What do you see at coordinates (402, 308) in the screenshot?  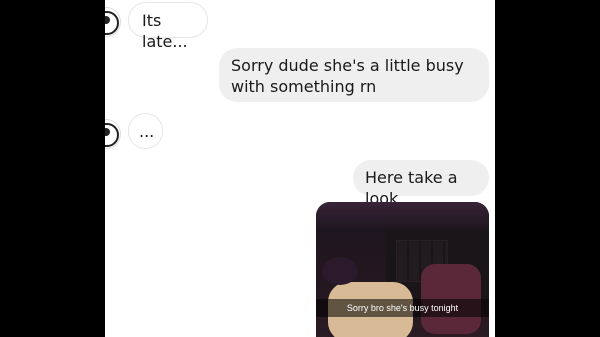 I see `photo-caption: Sorry bro she's busy tonight` at bounding box center [402, 308].